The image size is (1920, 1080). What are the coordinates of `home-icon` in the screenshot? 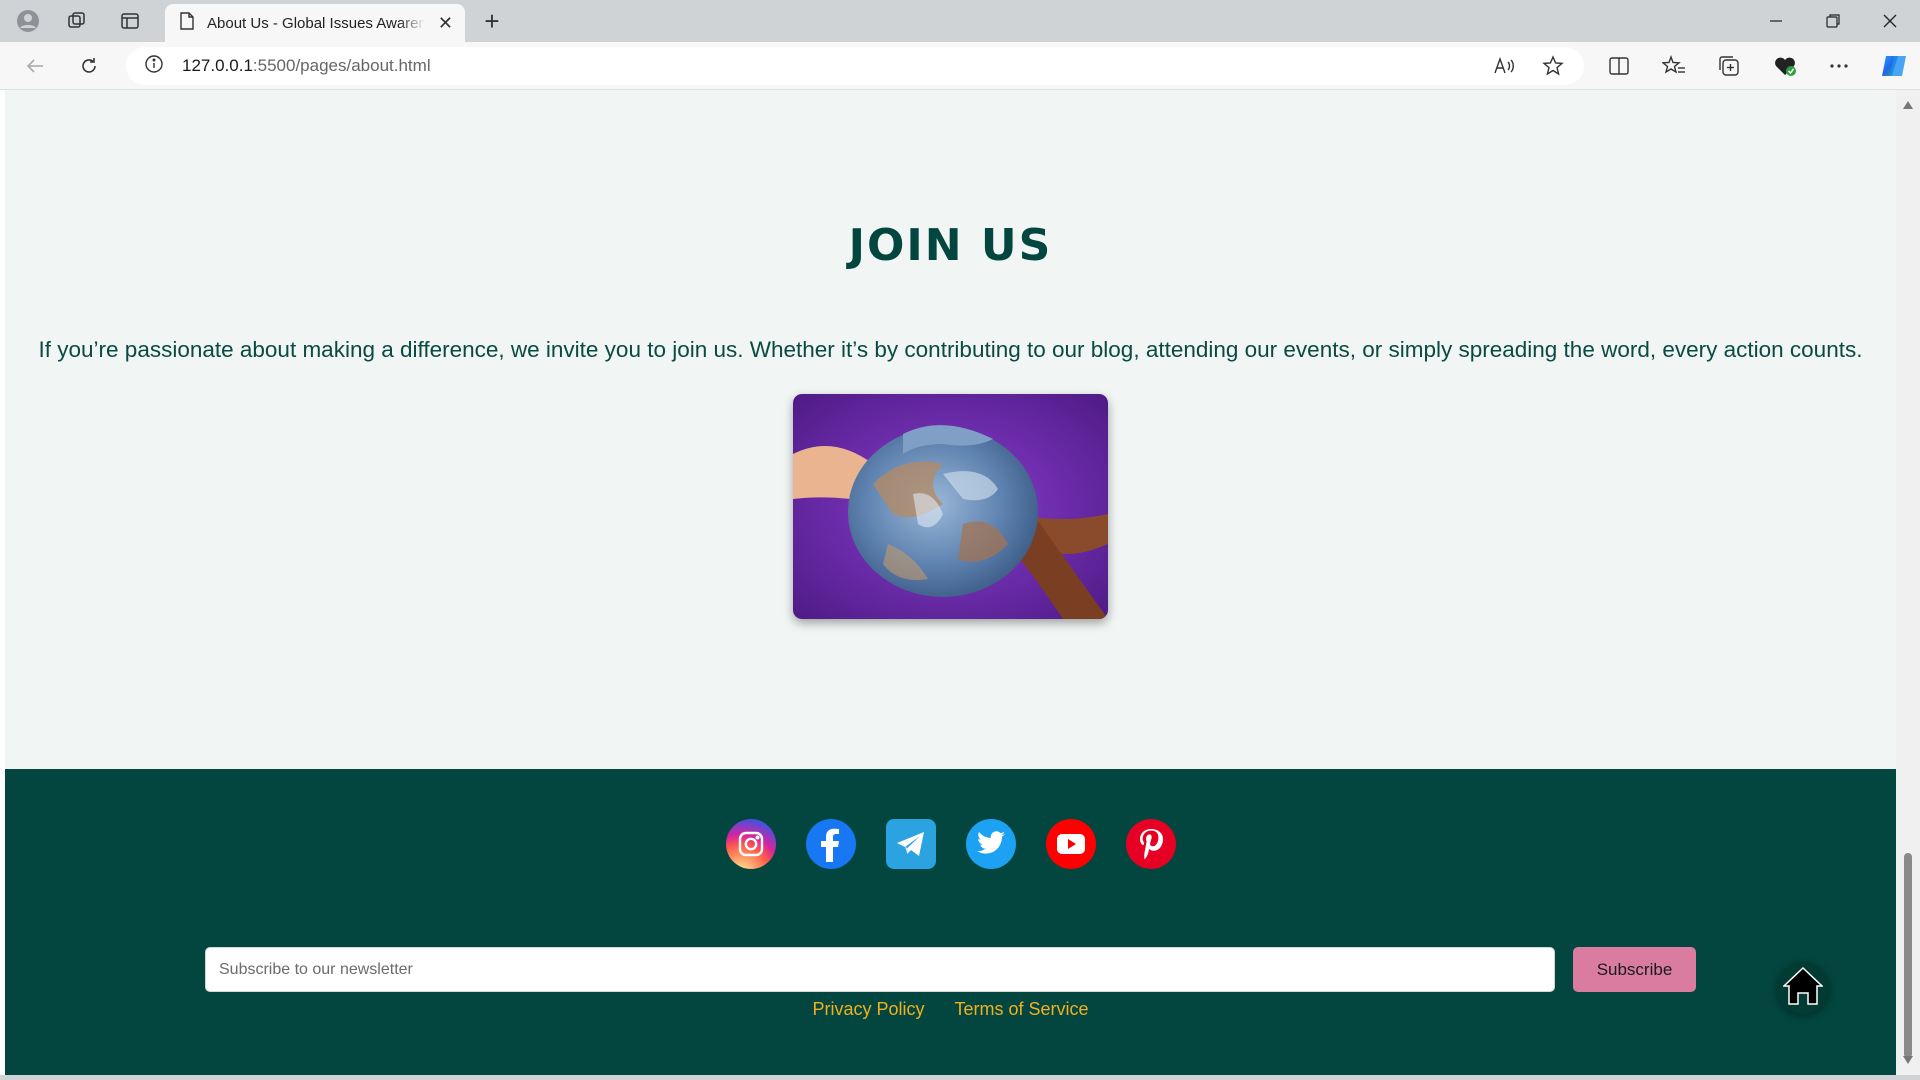 It's located at (1803, 988).